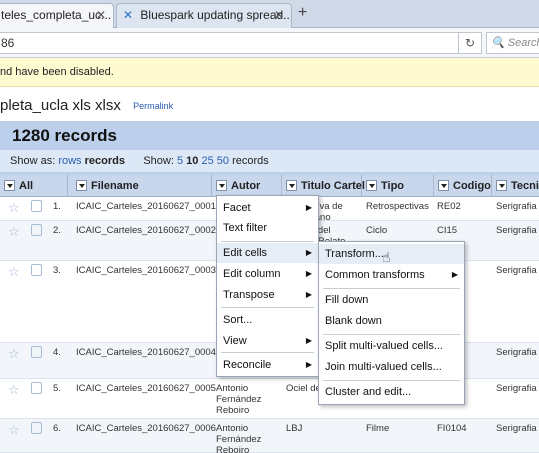 This screenshot has height=453, width=539. What do you see at coordinates (391, 300) in the screenshot?
I see `menu-item-fill-down: Fill down` at bounding box center [391, 300].